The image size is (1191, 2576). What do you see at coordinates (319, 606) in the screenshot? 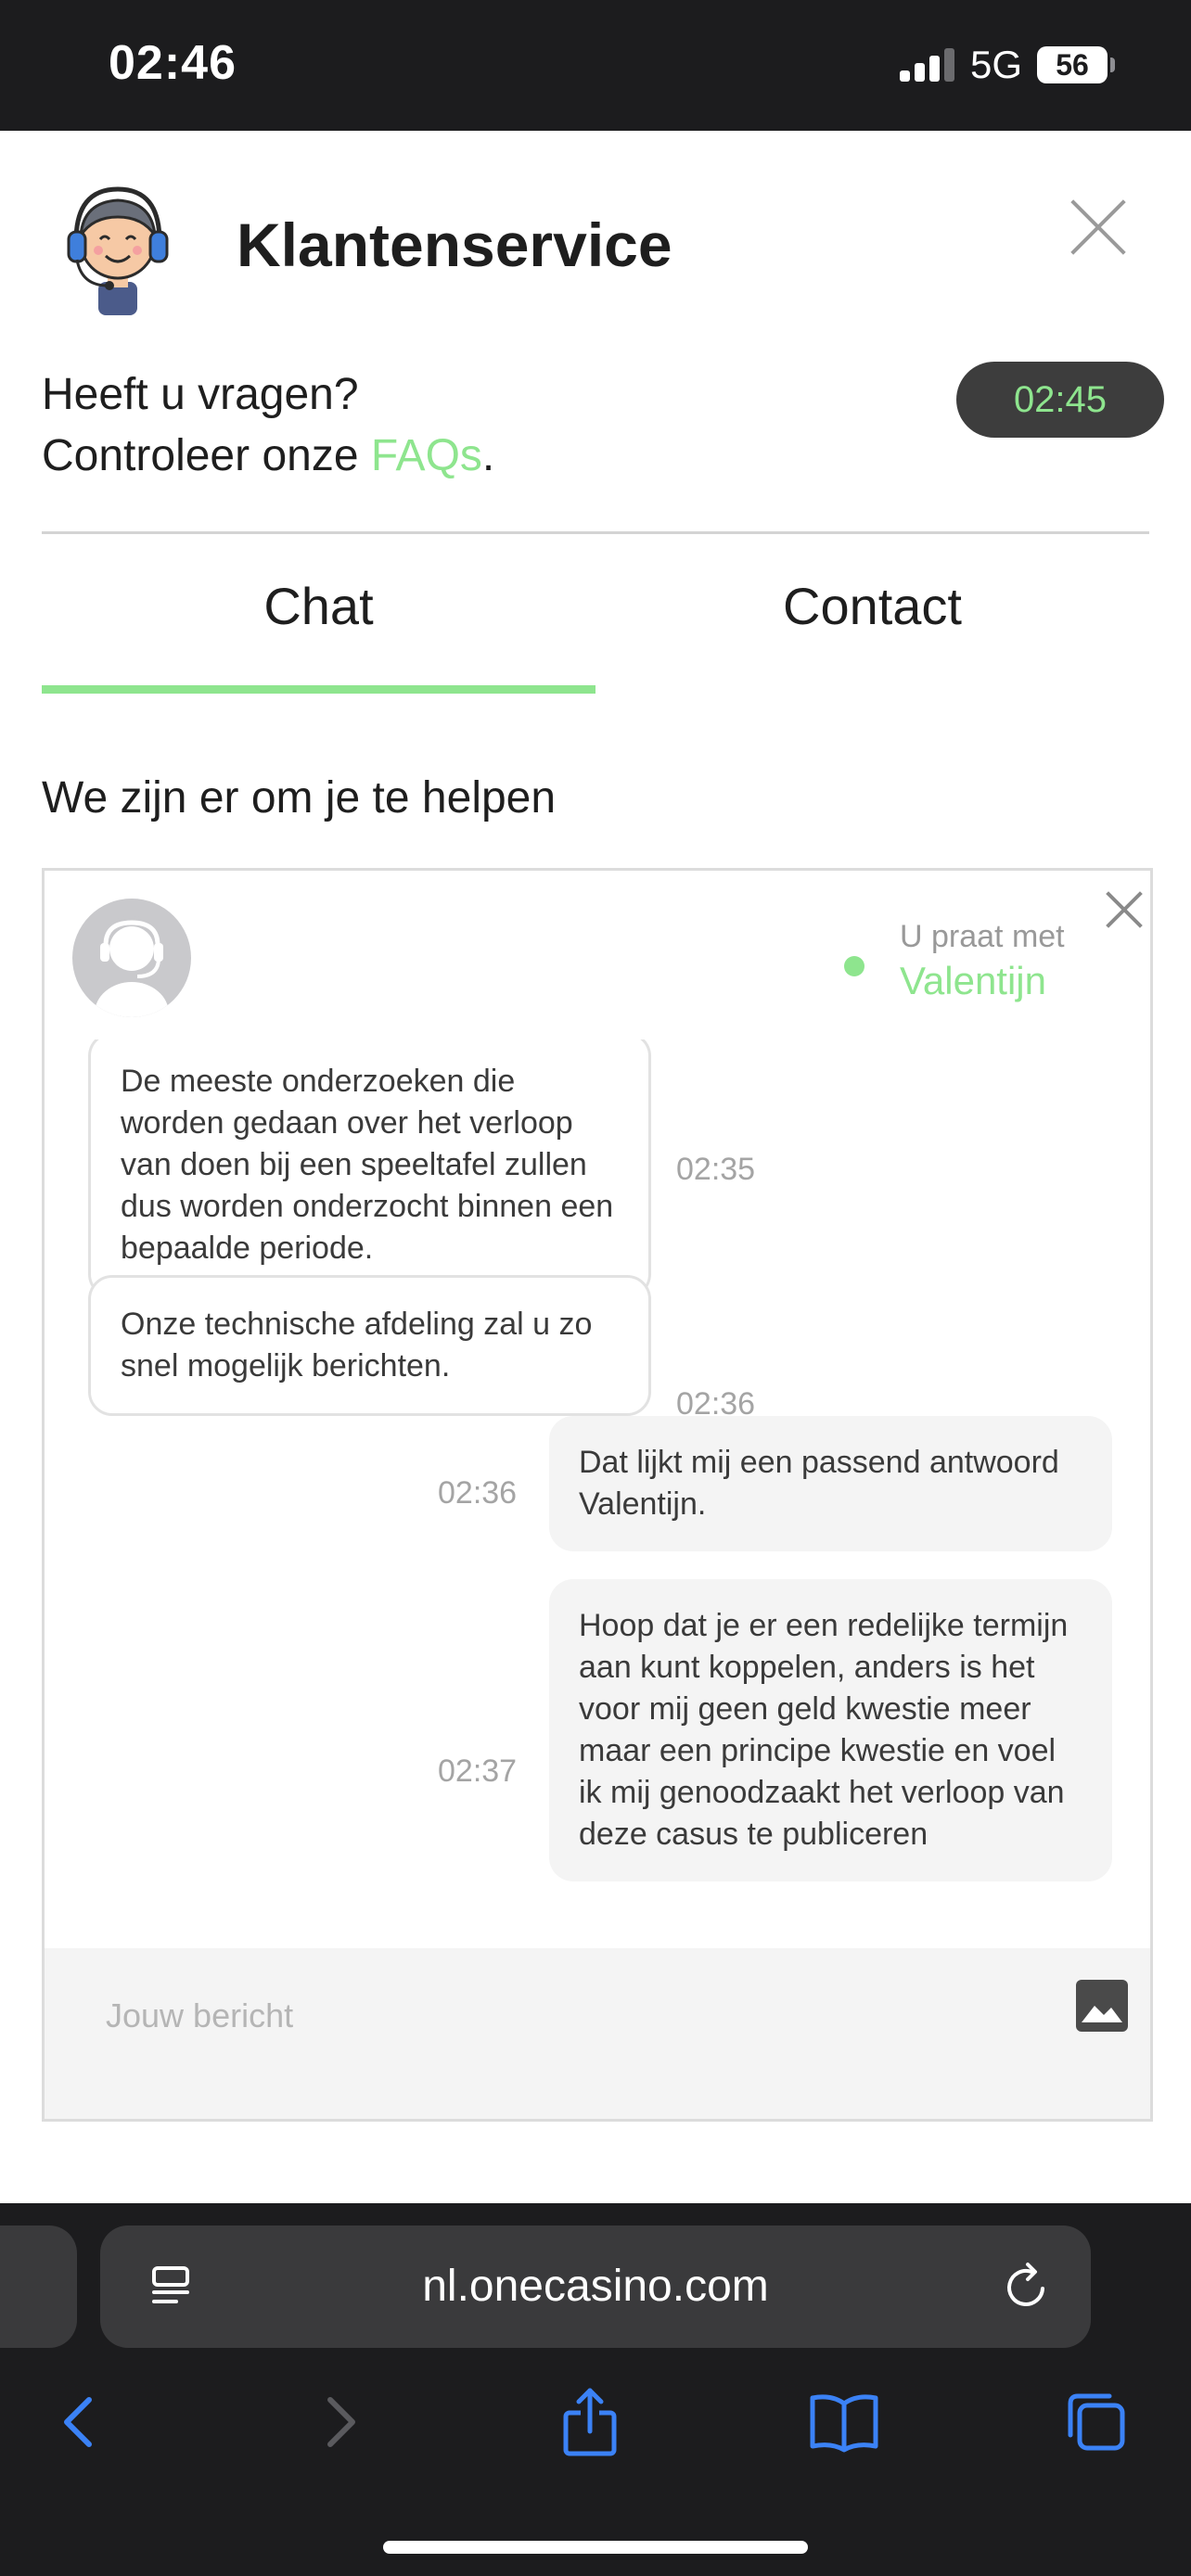
I see `tab-chat: Chat` at bounding box center [319, 606].